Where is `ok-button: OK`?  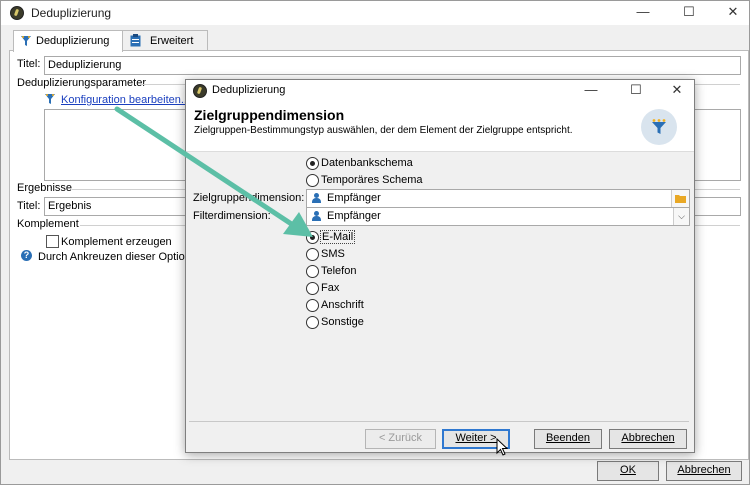 ok-button: OK is located at coordinates (628, 471).